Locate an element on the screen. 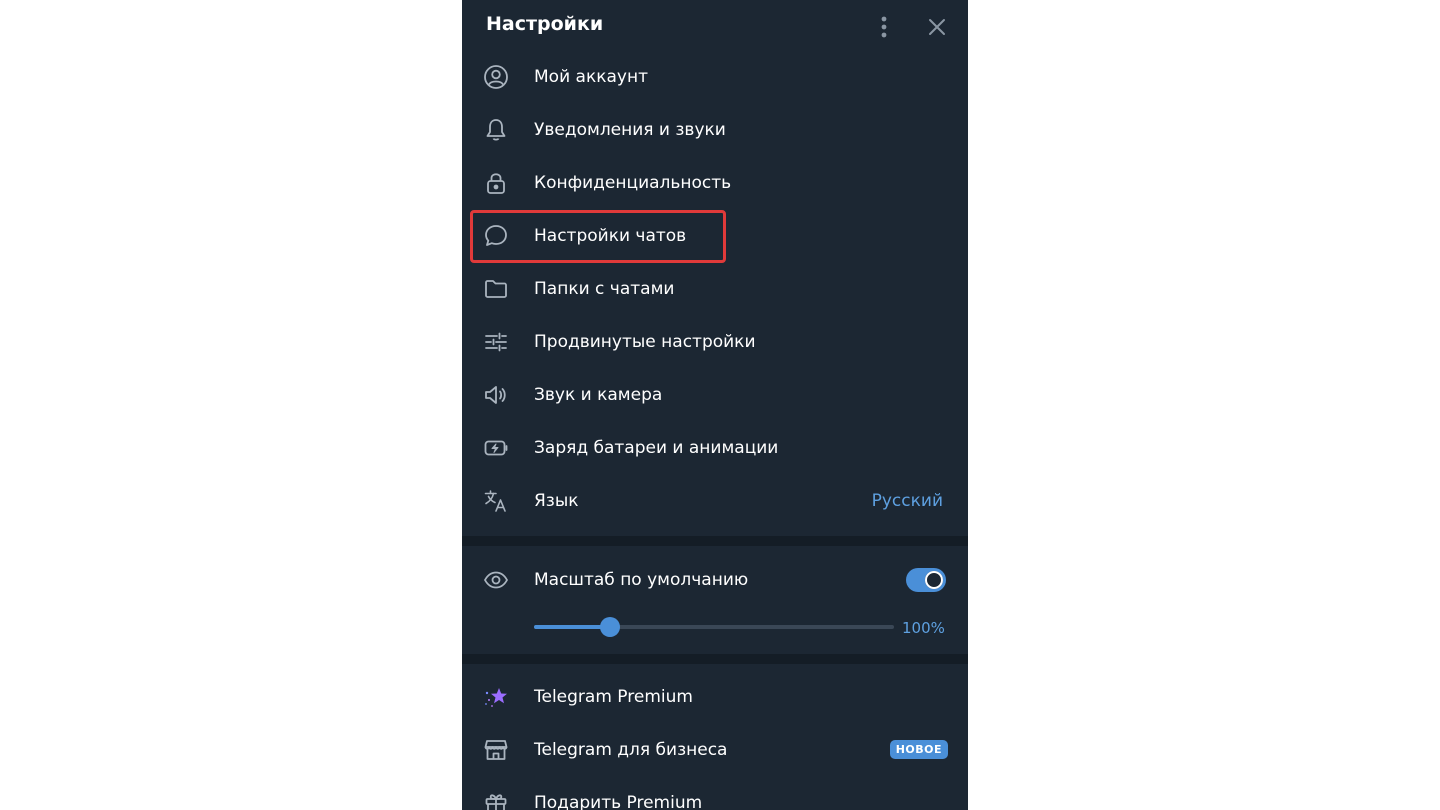 The height and width of the screenshot is (810, 1440). menu-item-my-account: Мой аккаунт is located at coordinates (715, 76).